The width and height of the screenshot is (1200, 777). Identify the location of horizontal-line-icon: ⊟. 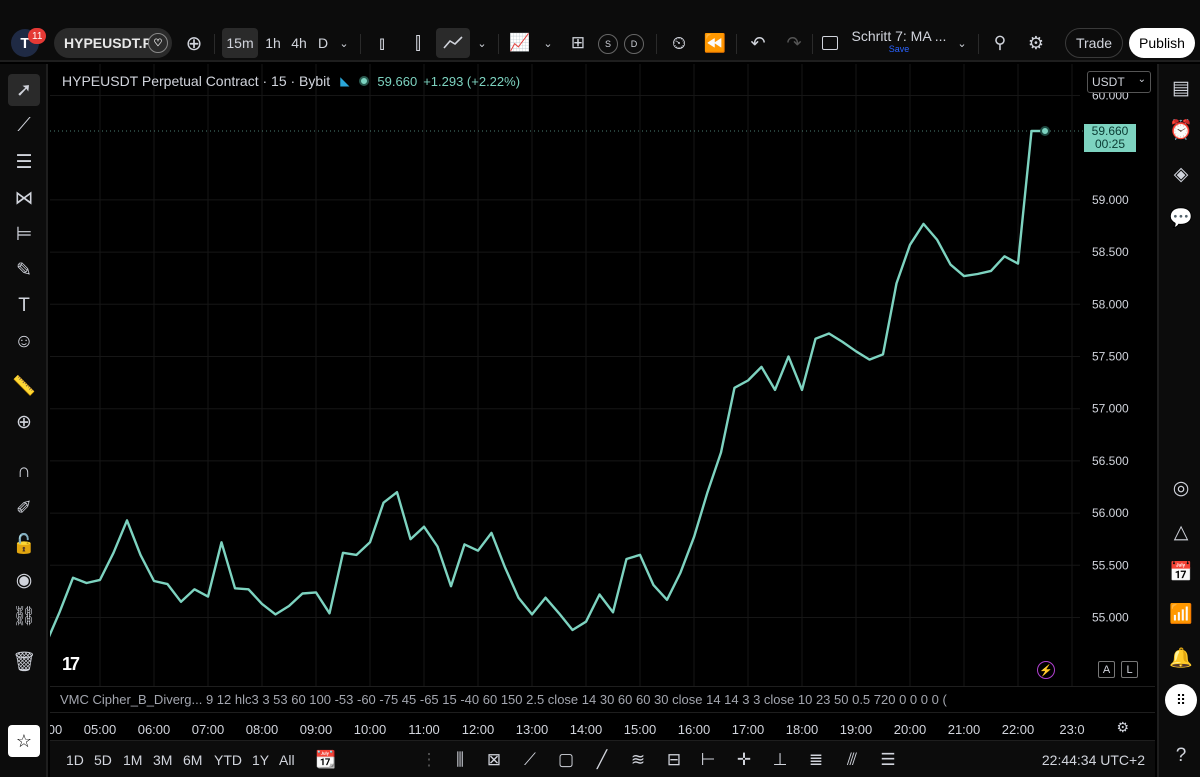
(674, 760).